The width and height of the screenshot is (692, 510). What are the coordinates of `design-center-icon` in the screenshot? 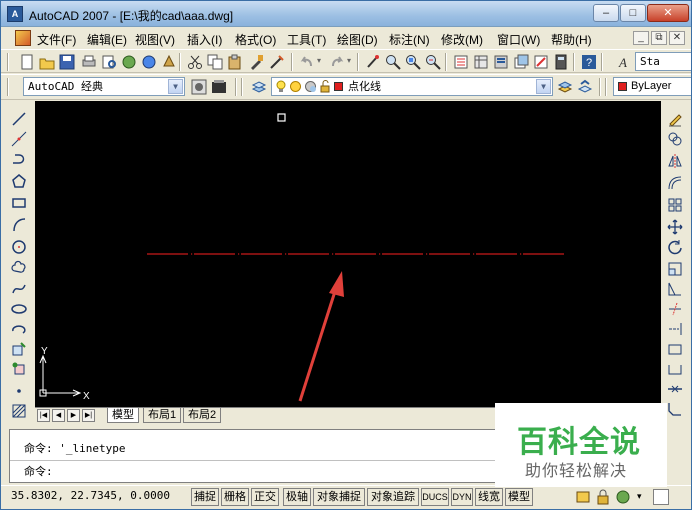 It's located at (481, 62).